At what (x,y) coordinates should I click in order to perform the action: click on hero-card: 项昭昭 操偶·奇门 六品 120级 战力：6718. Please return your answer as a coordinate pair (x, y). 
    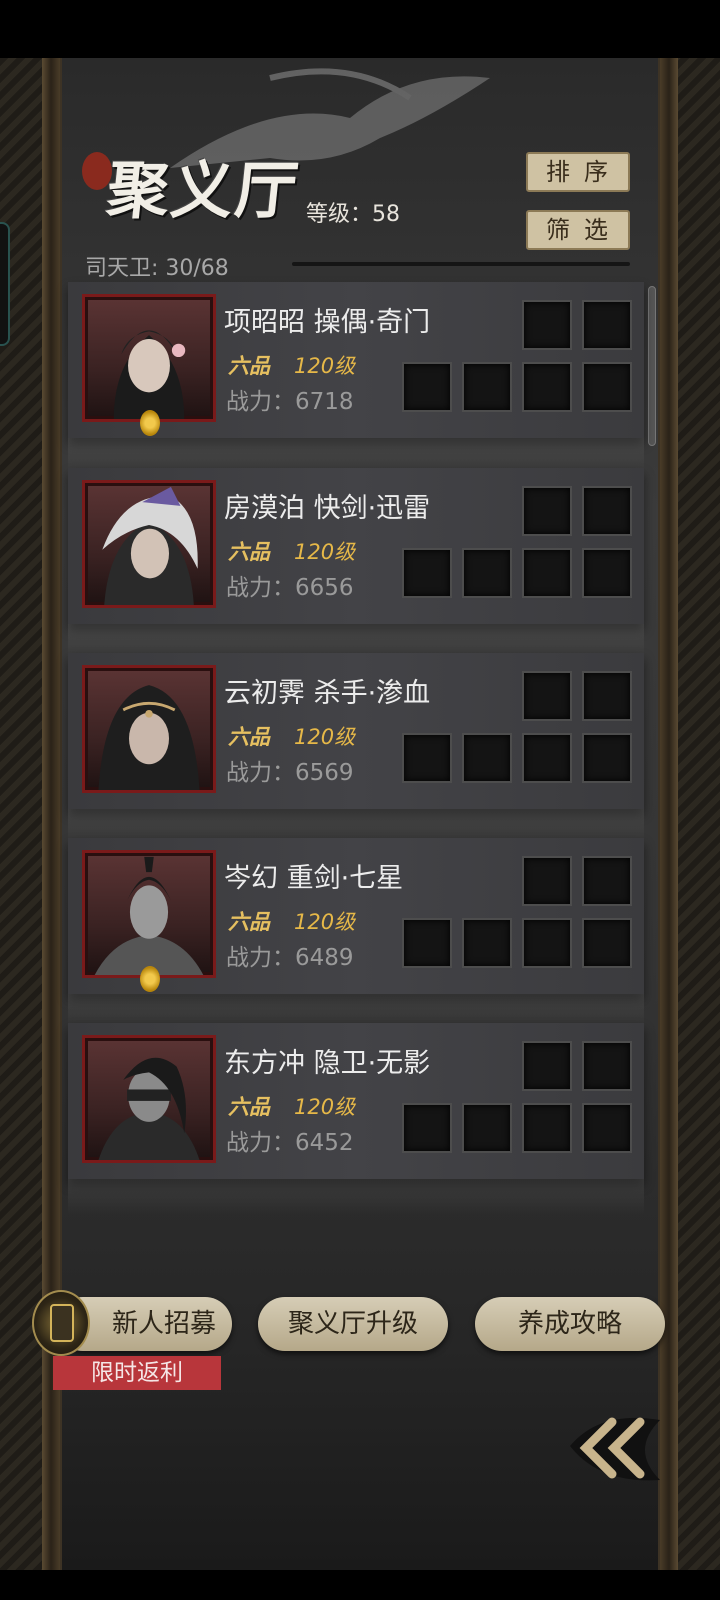
    Looking at the image, I should click on (356, 378).